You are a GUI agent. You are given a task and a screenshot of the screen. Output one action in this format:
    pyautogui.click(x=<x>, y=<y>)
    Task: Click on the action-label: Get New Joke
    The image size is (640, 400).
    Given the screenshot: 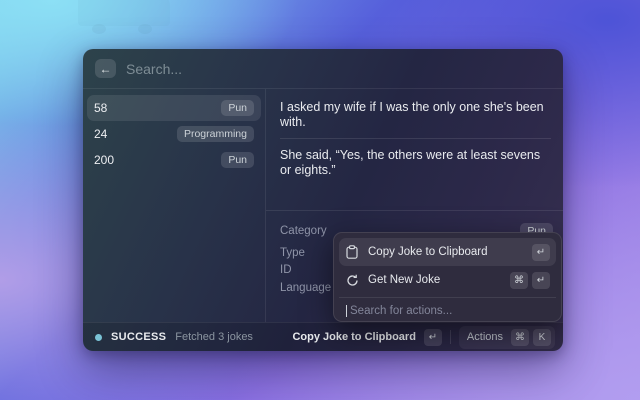 What is the action you would take?
    pyautogui.click(x=404, y=280)
    